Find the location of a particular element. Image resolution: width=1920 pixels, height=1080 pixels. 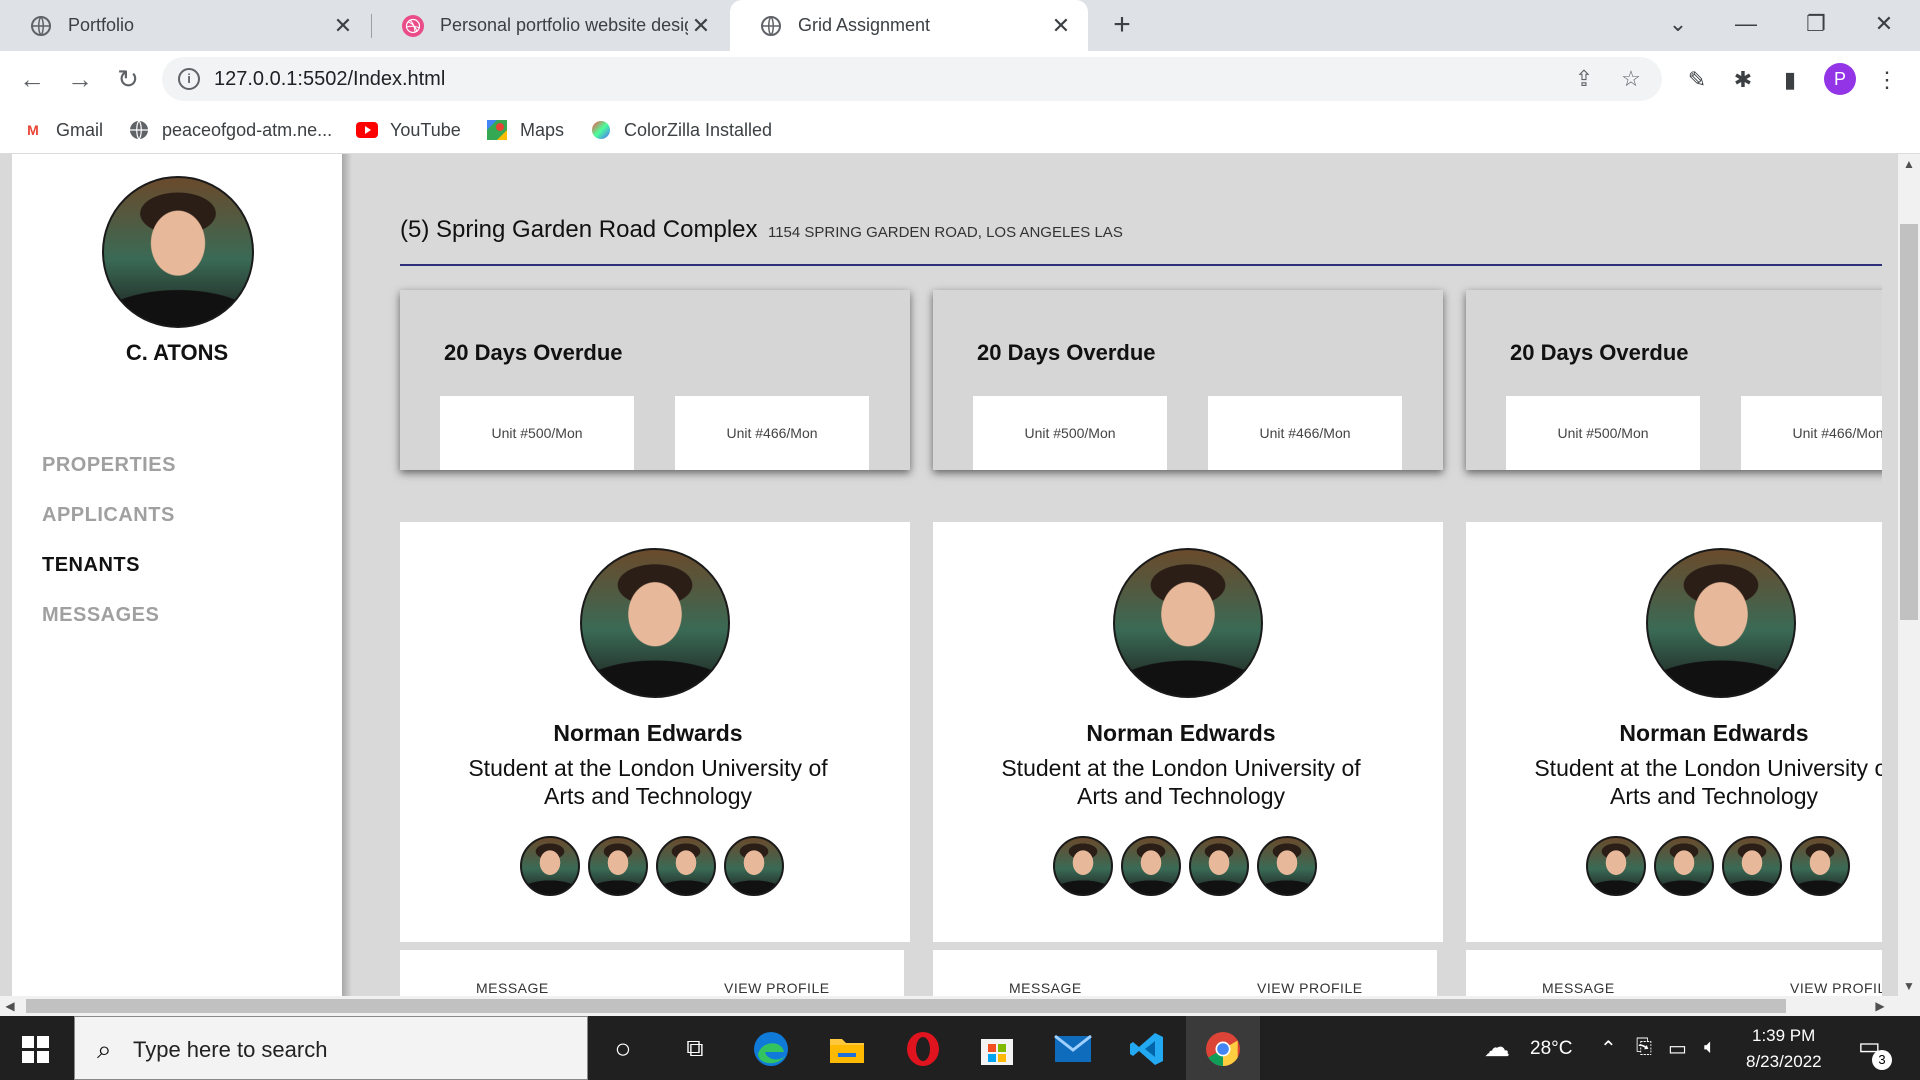

sidebar-nav: PROPERTIES APPLICANTS TENANTS MESSAGES is located at coordinates (109, 554).